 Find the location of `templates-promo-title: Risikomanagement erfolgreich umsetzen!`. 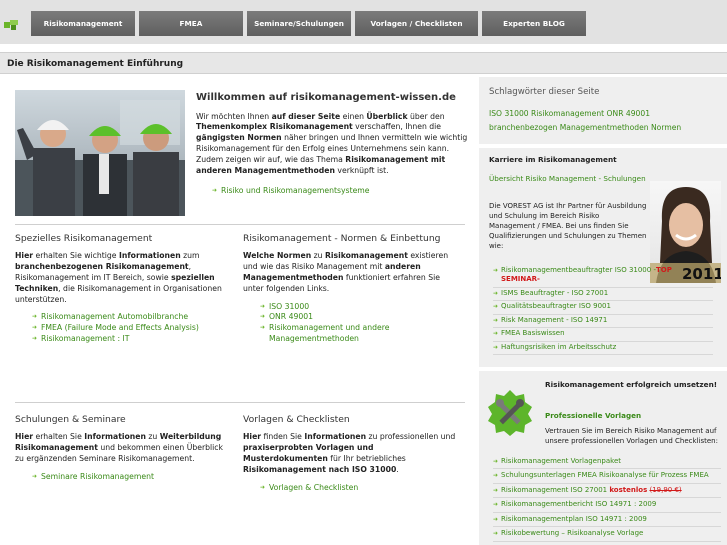

templates-promo-title: Risikomanagement erfolgreich umsetzen! is located at coordinates (631, 384).